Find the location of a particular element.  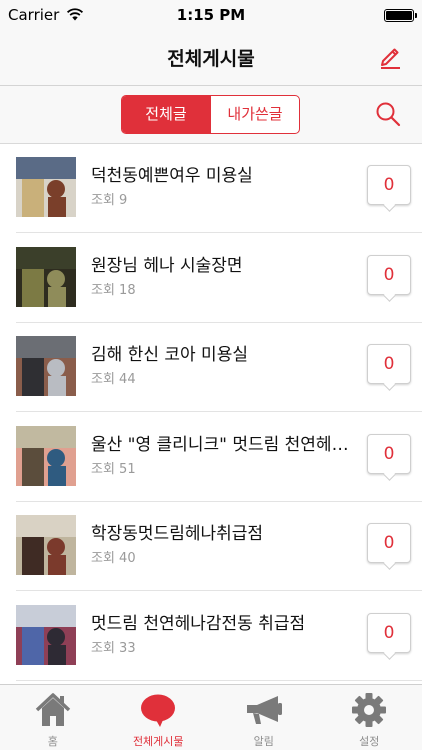

segment-all-posts: 전체글 is located at coordinates (166, 114).